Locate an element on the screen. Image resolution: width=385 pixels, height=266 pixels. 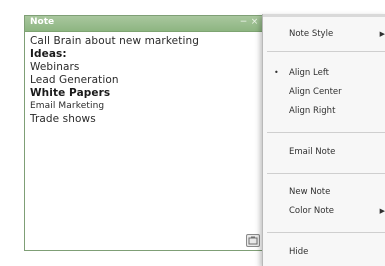
note-titlebar: Note − × is located at coordinates (144, 24).